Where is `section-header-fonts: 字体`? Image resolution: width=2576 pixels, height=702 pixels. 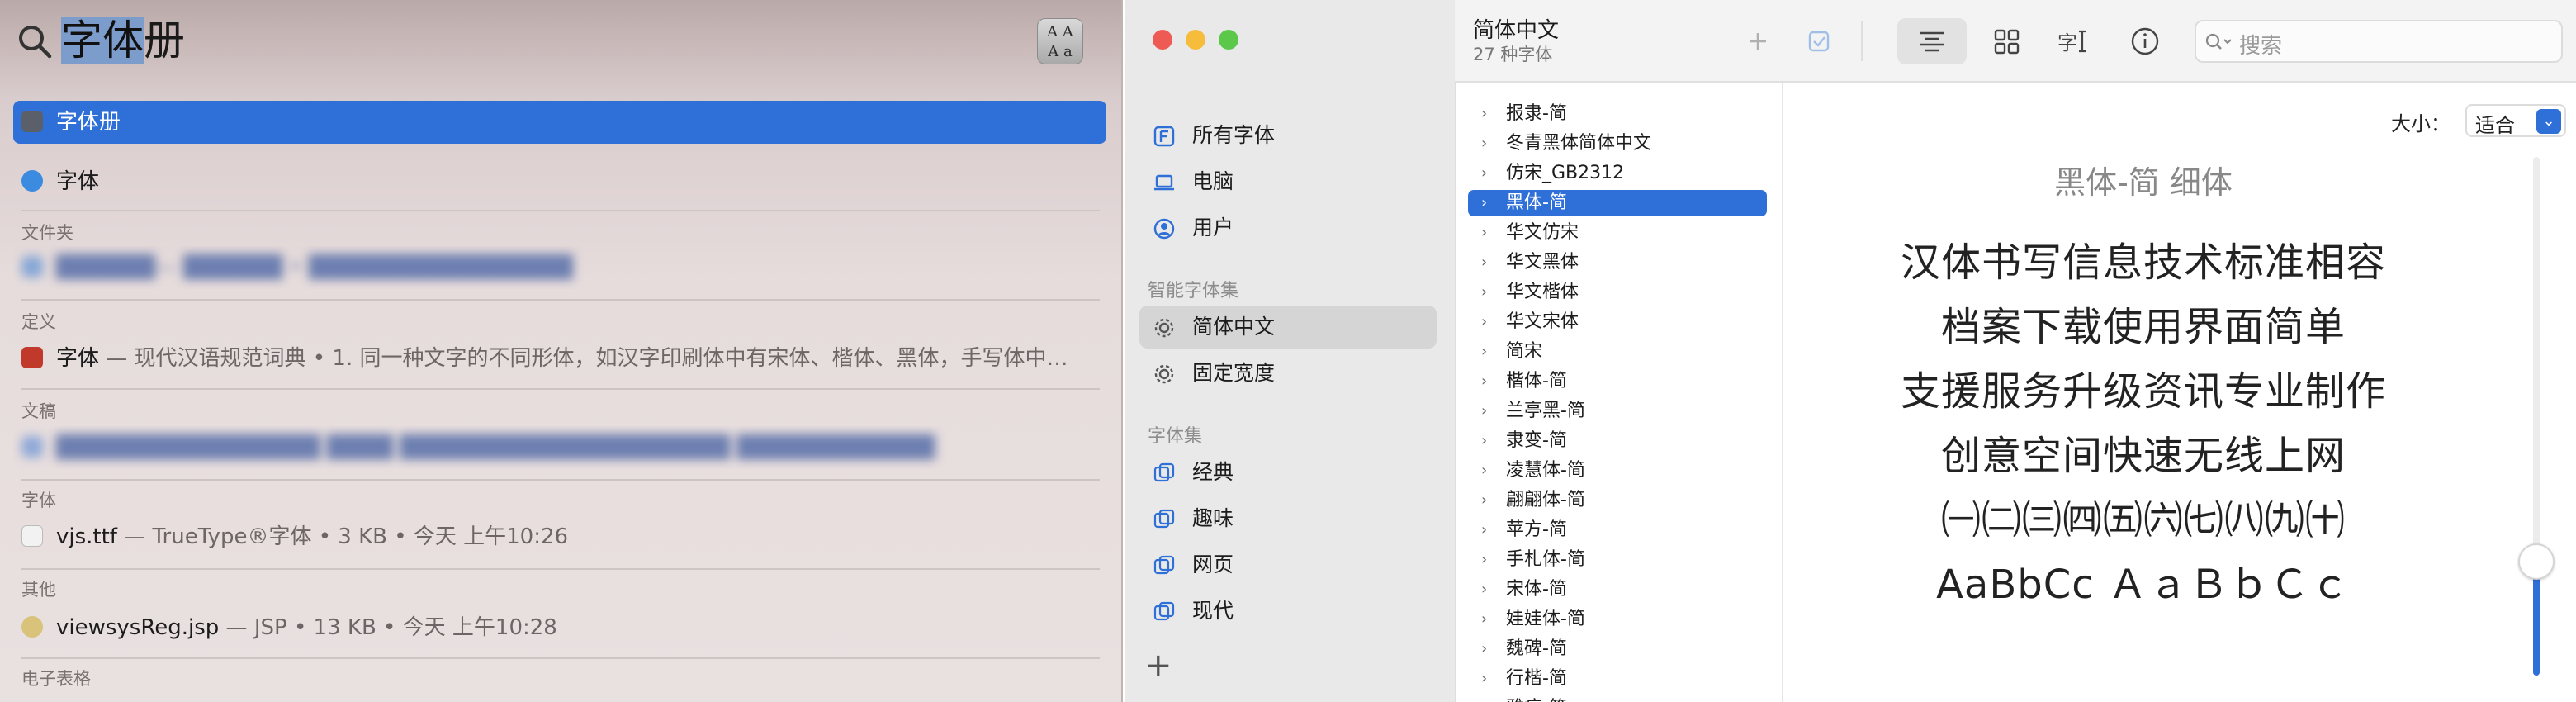 section-header-fonts: 字体 is located at coordinates (38, 501).